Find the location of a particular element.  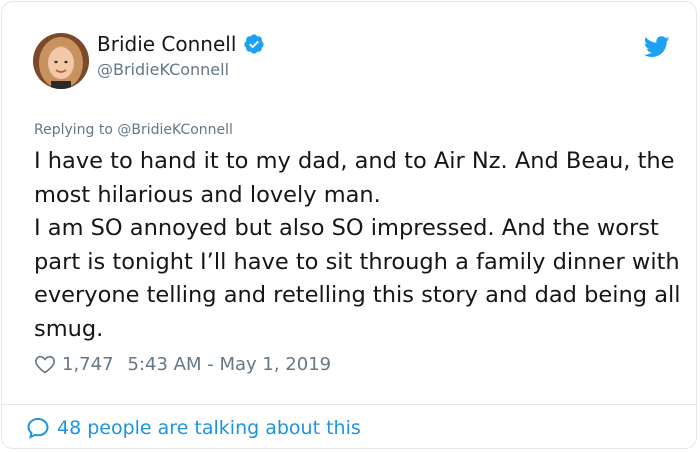

conversation-label: 48 people are talking about this is located at coordinates (209, 428).